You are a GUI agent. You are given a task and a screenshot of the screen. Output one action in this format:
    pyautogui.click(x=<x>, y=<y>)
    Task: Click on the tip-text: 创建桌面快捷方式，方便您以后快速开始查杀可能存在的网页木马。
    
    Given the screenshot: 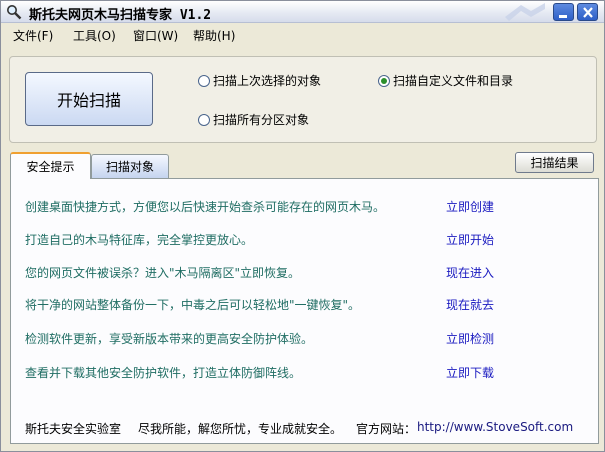 What is the action you would take?
    pyautogui.click(x=205, y=207)
    